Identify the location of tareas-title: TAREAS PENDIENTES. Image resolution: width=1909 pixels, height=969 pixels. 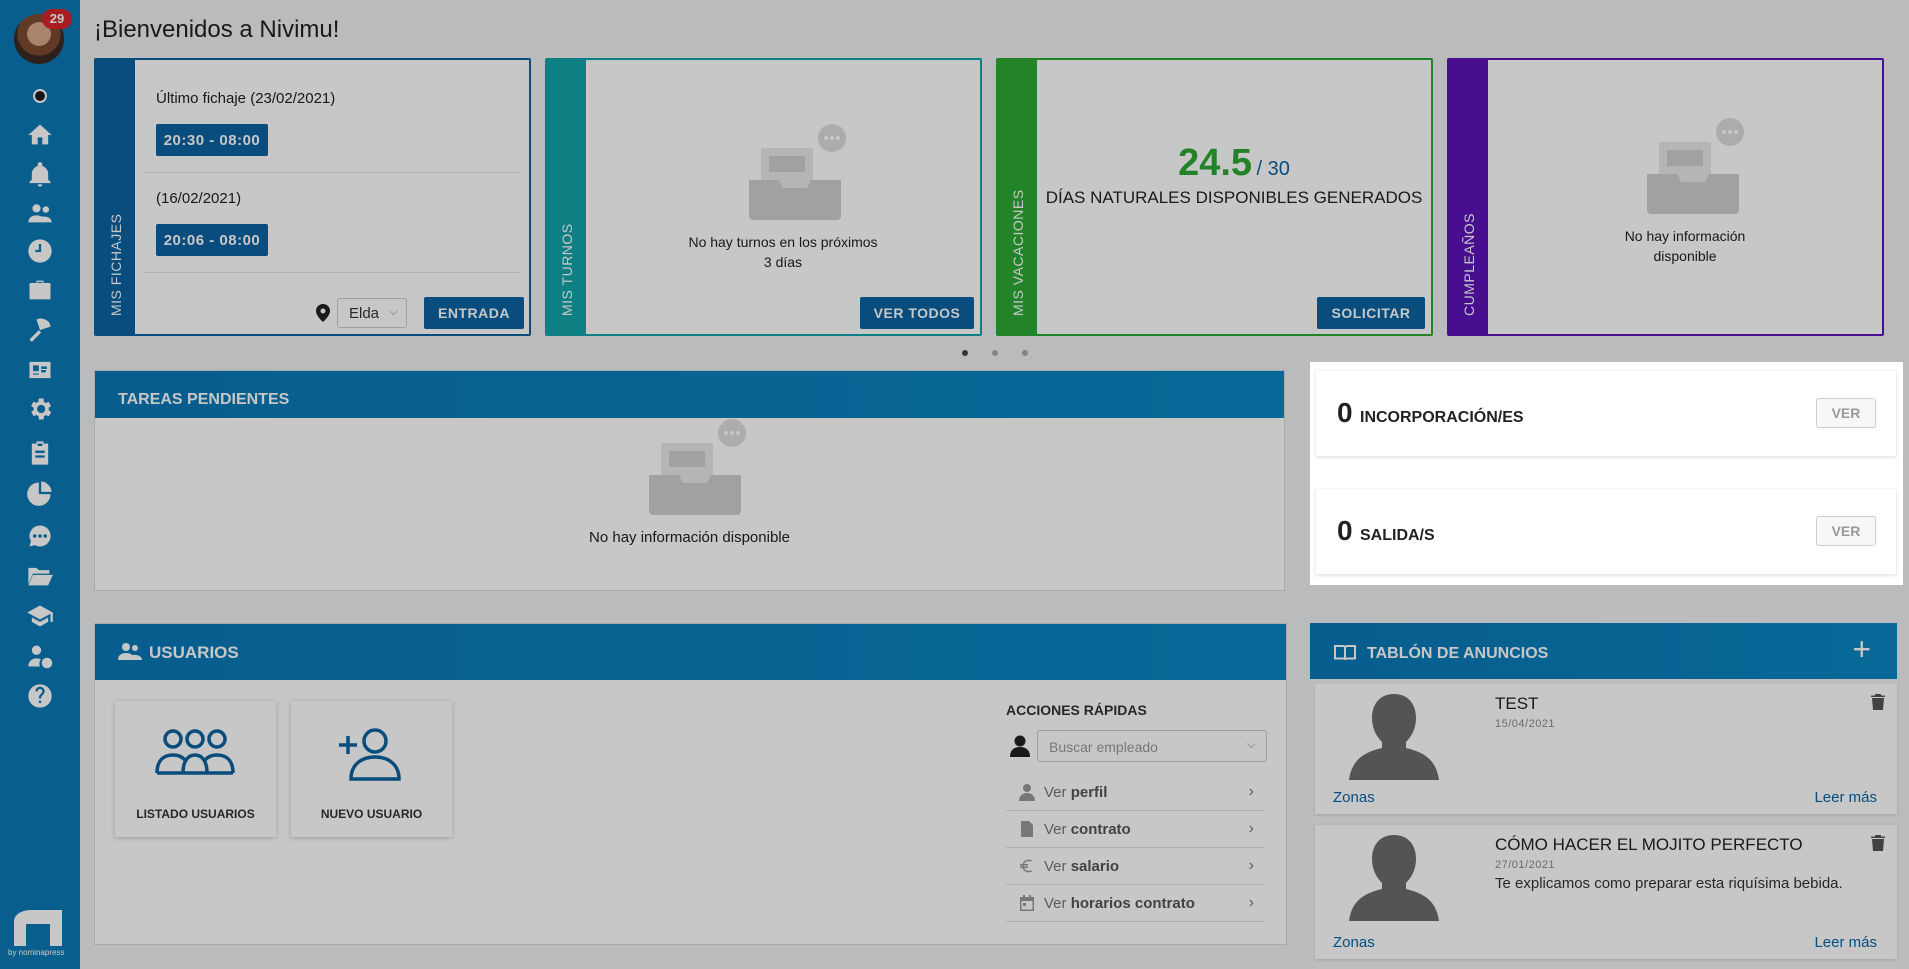
(204, 399).